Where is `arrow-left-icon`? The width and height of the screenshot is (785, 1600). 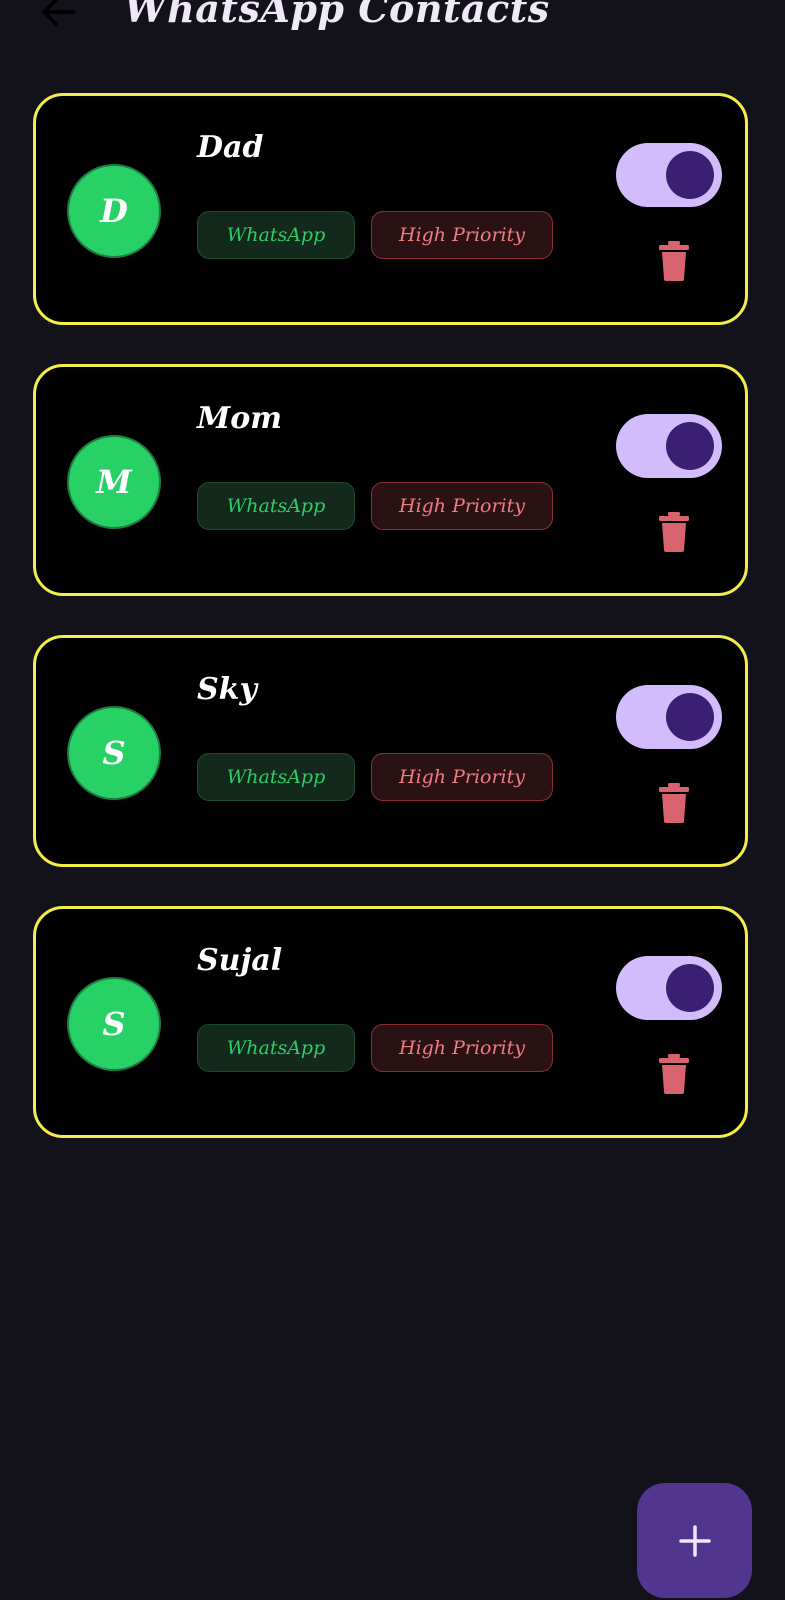
arrow-left-icon is located at coordinates (59, 13).